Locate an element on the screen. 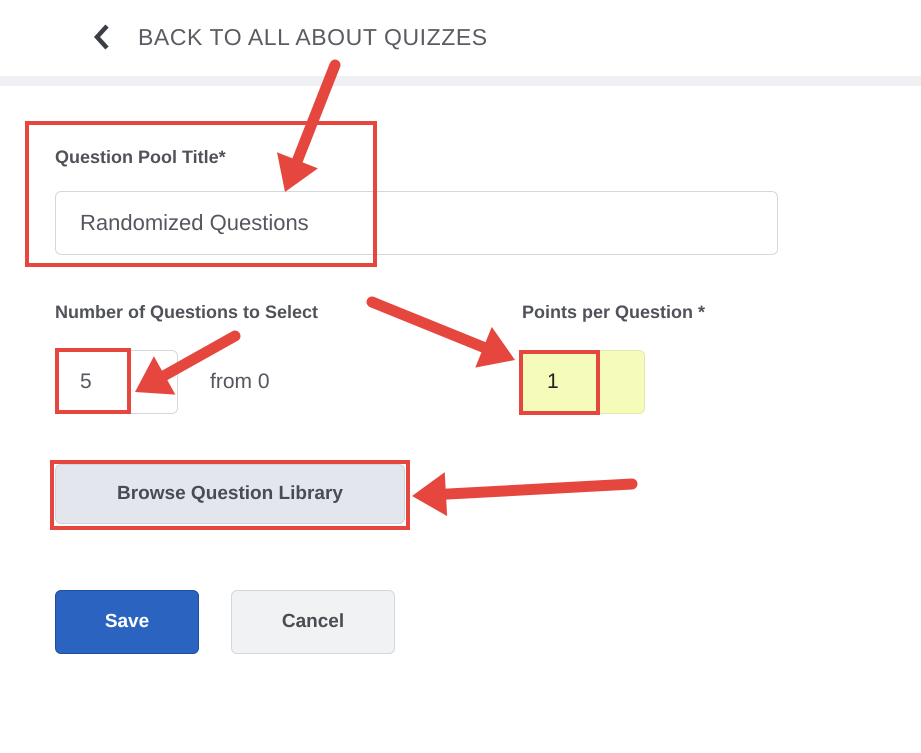  browse-library-button: Browse Question Library is located at coordinates (230, 494).